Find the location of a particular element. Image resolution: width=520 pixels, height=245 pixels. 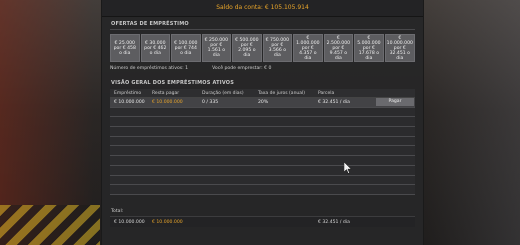

header-interest: Taxa de juros (anual) is located at coordinates (282, 93).